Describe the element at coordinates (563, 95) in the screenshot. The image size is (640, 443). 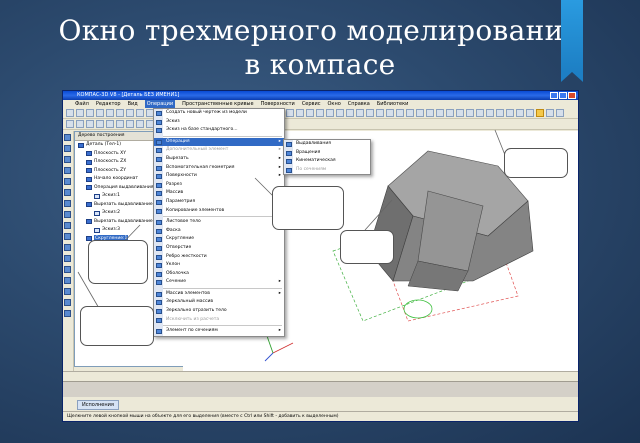
I see `maximize-button` at that location.